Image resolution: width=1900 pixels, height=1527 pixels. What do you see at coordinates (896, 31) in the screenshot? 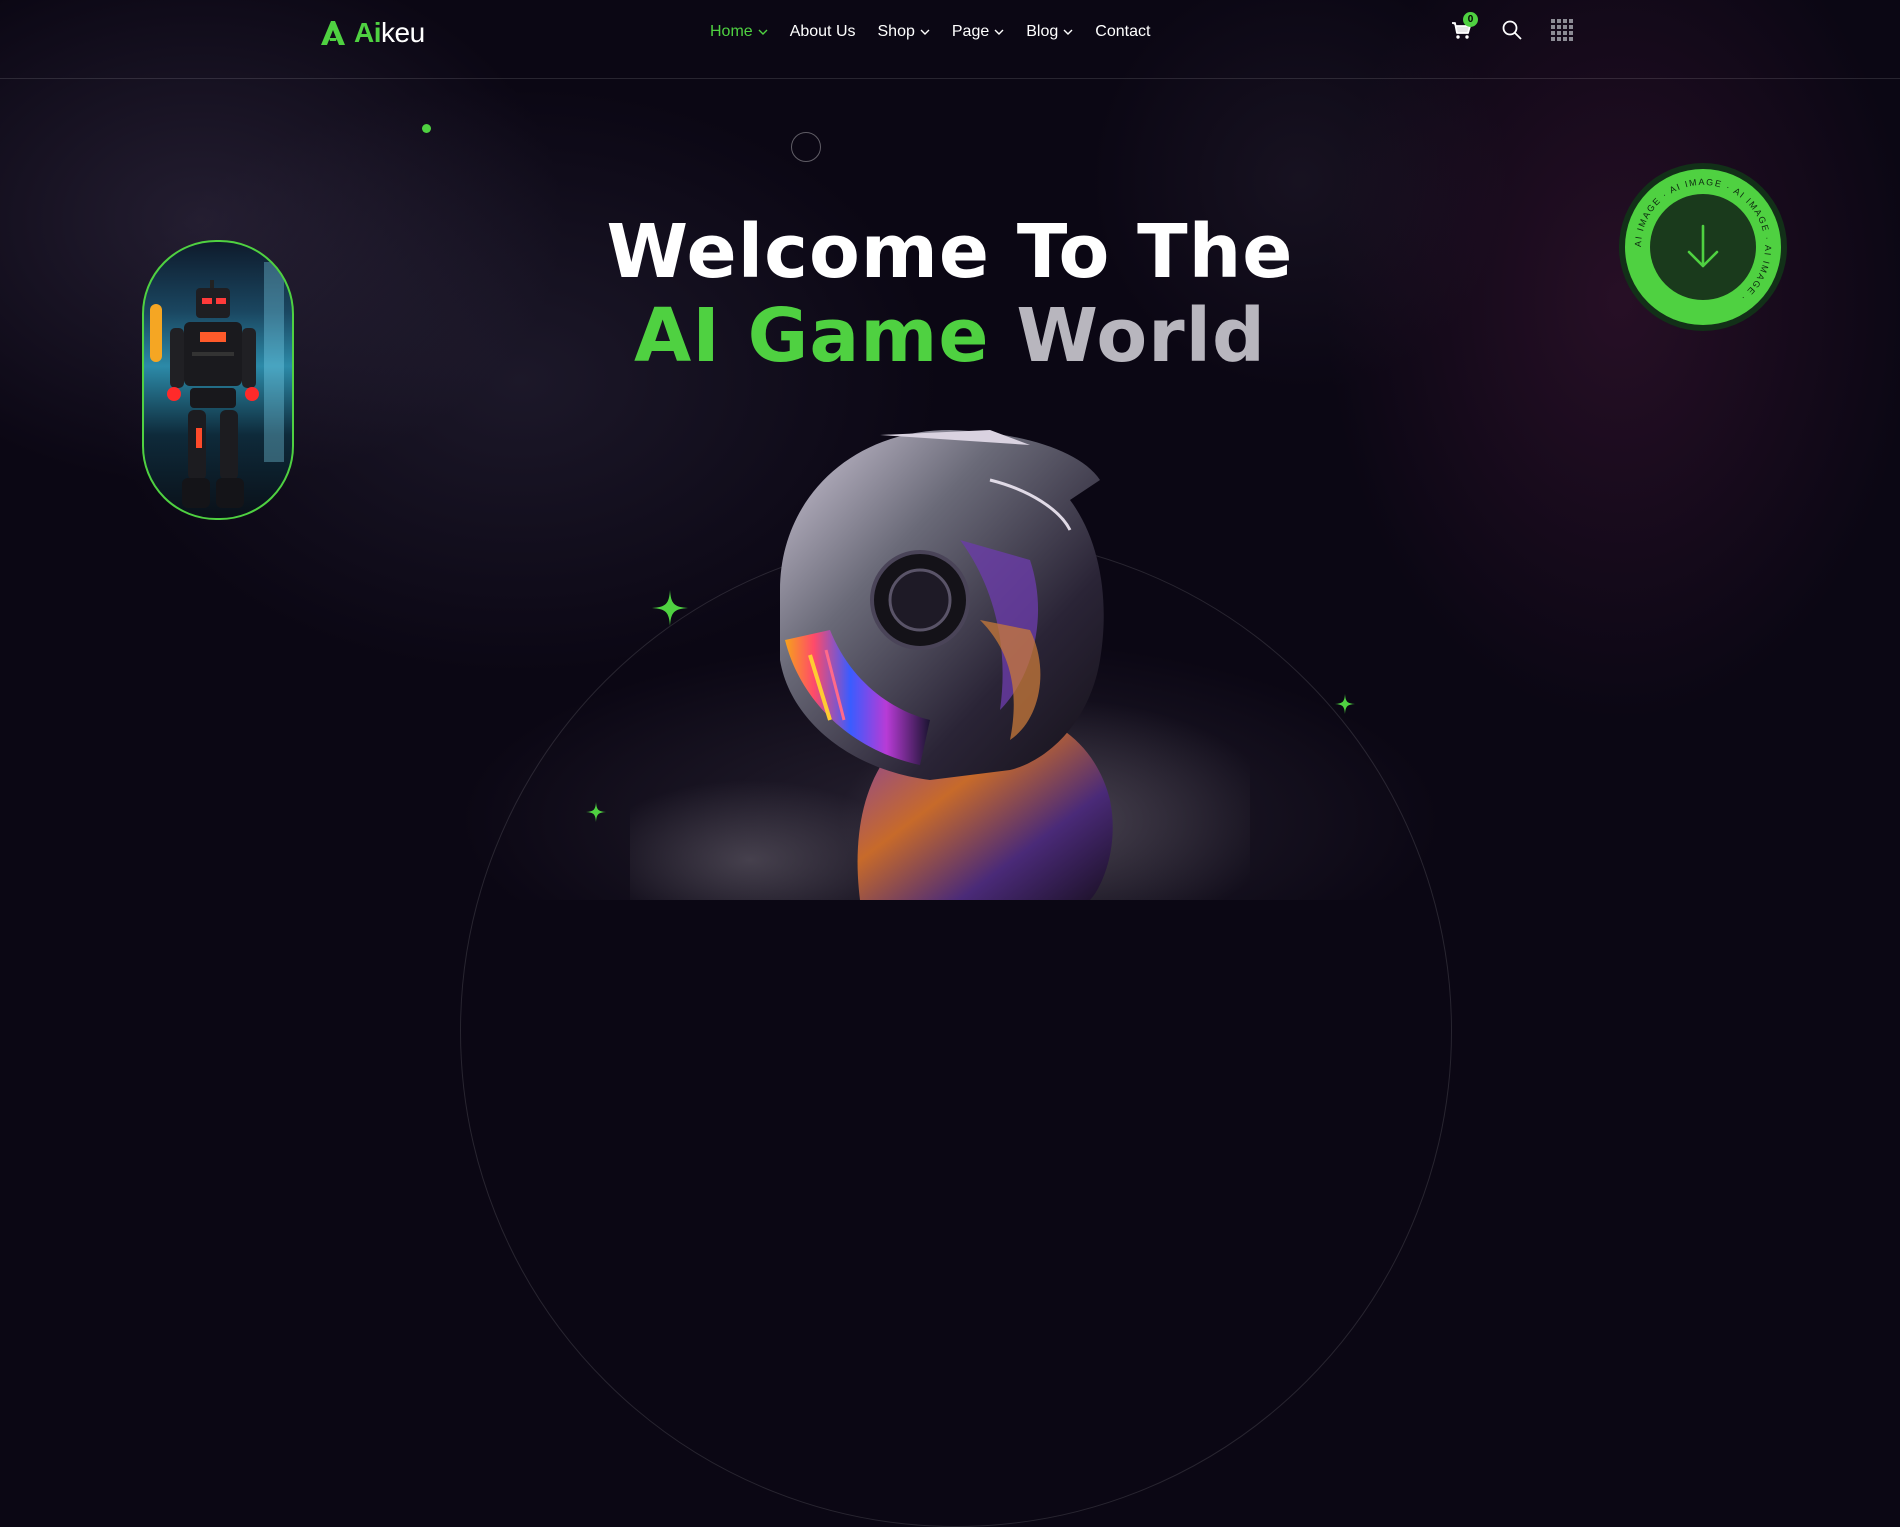
I see `nav-item-label: Shop` at bounding box center [896, 31].